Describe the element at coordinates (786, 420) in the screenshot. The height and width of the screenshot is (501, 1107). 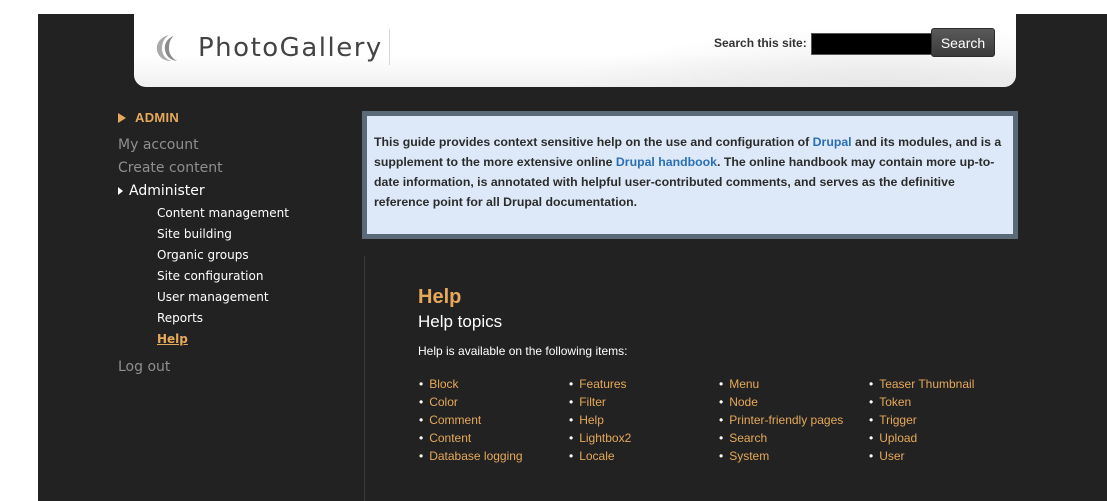
I see `topic-label: Printer-friendly pages` at that location.